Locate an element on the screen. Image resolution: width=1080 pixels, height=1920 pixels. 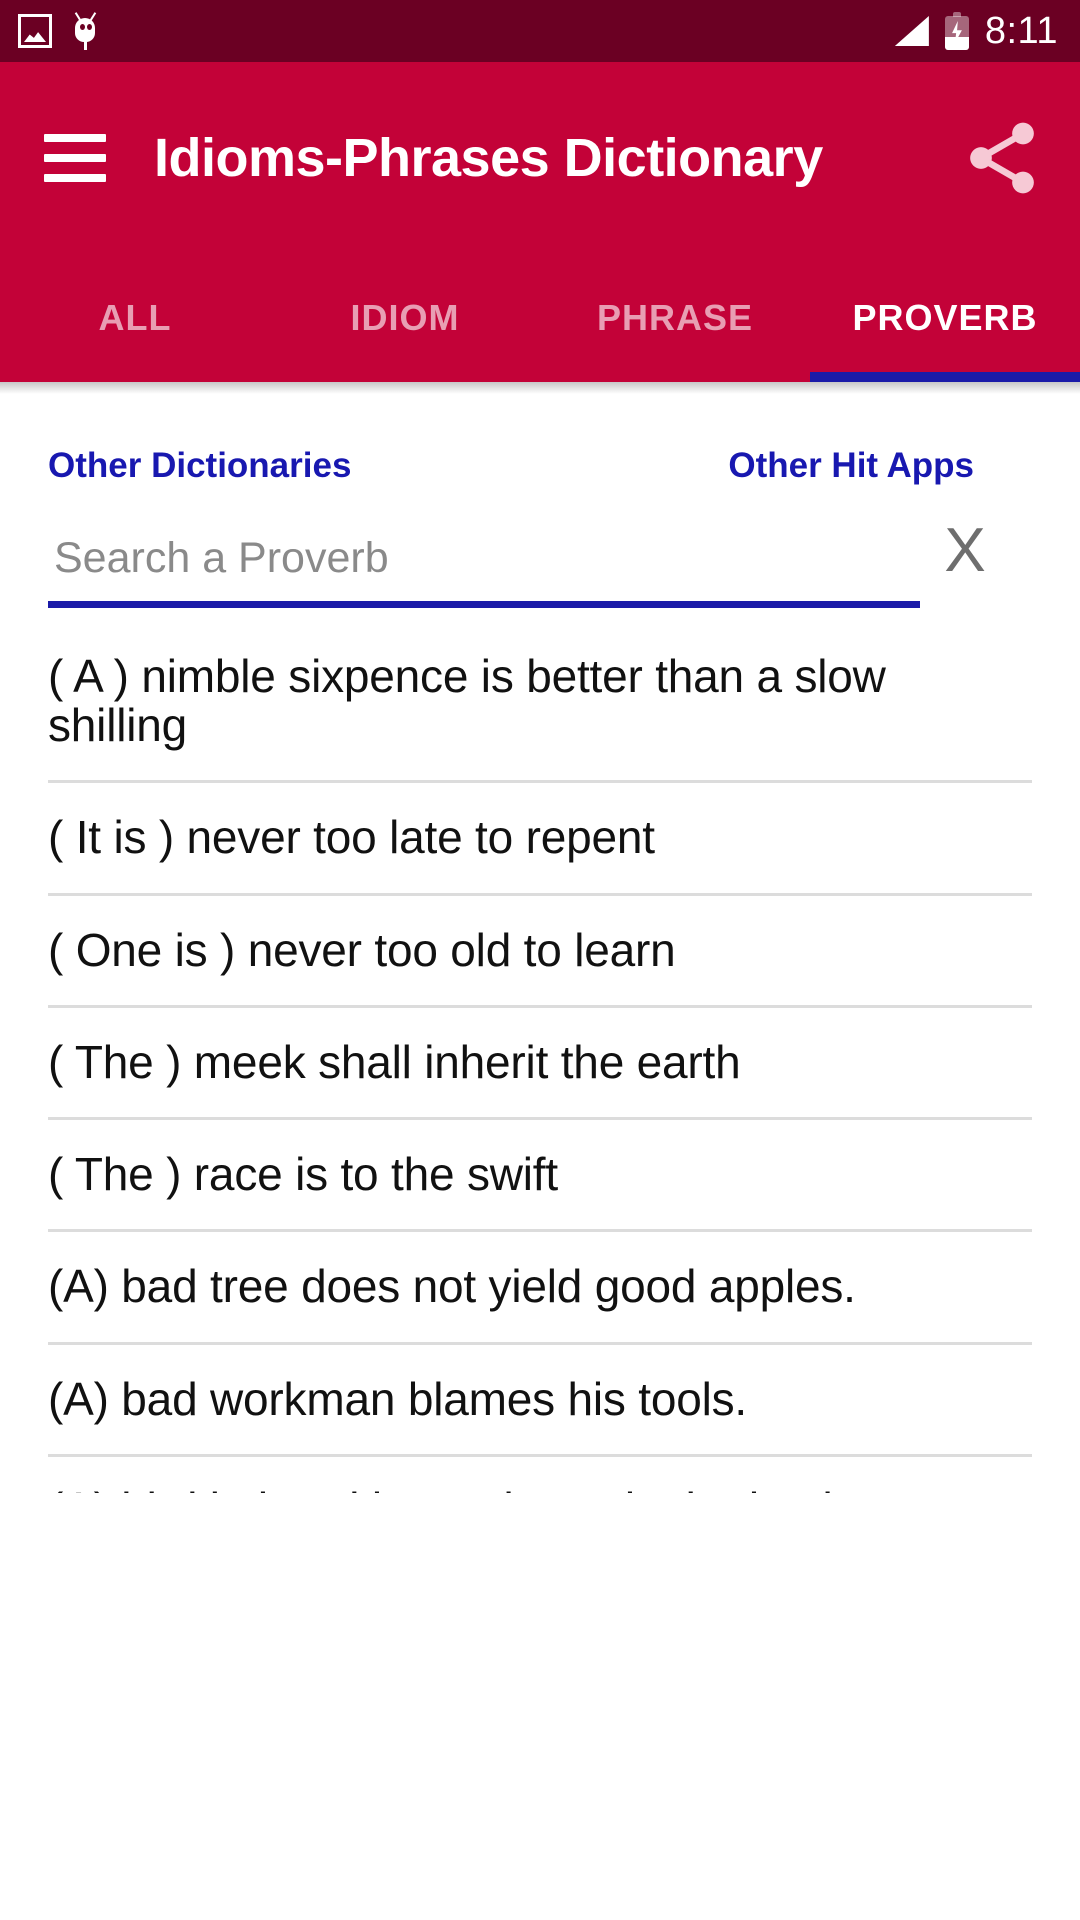
list-item-label: ( The ) race is to the swift is located at coordinates (303, 1174).